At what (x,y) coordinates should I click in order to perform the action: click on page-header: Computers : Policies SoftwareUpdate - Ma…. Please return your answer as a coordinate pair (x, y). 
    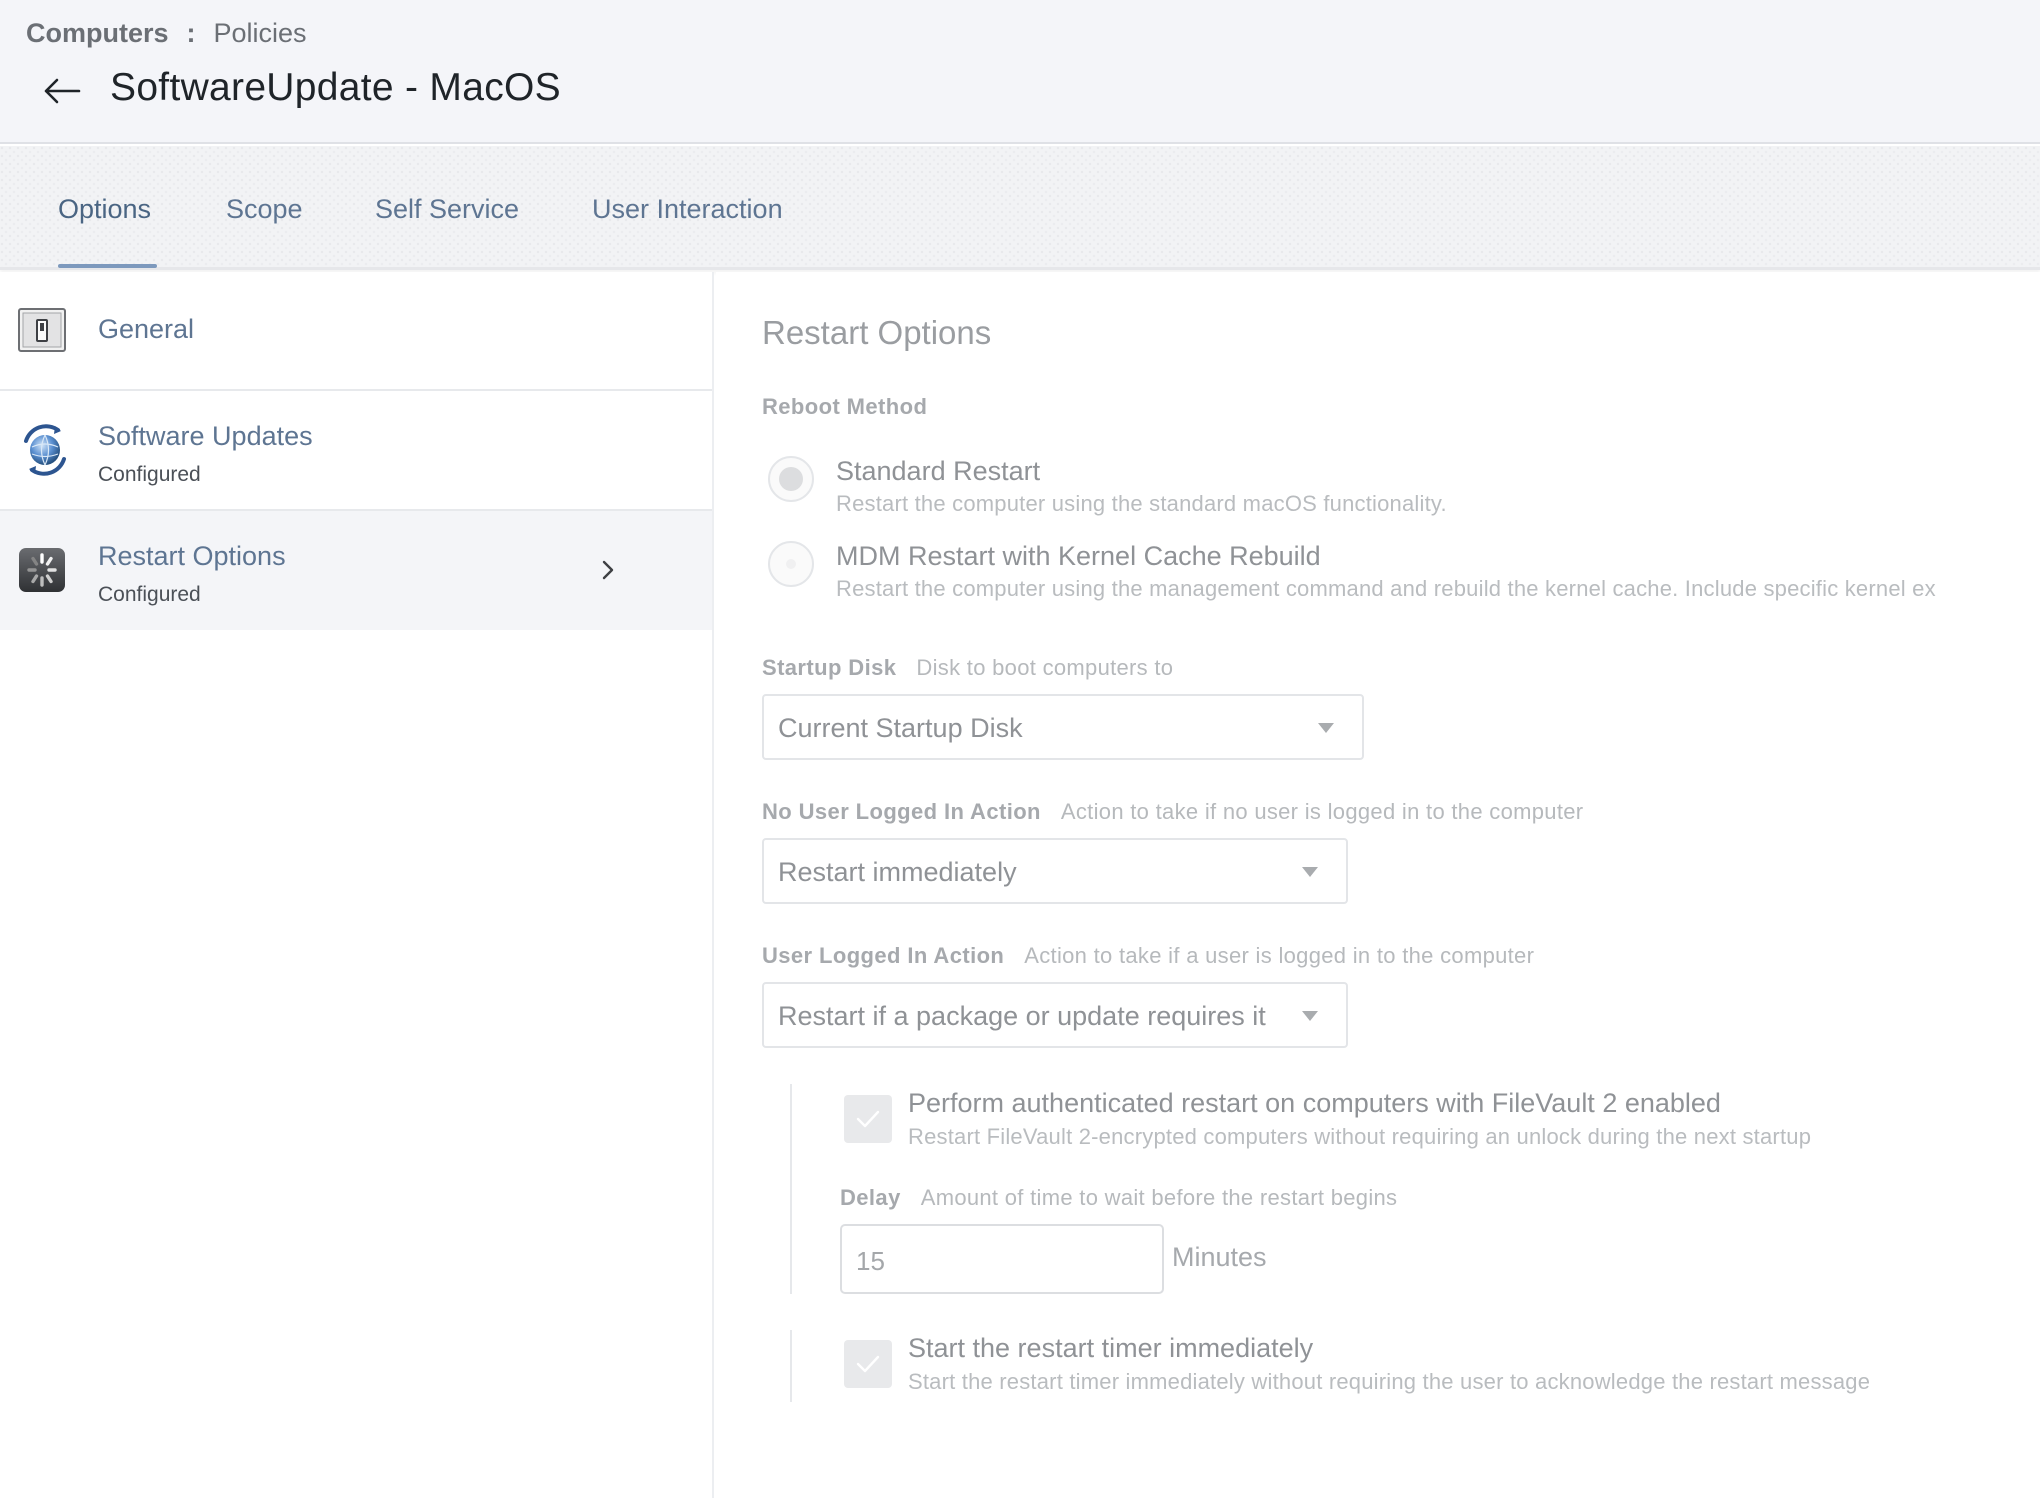
    Looking at the image, I should click on (1020, 72).